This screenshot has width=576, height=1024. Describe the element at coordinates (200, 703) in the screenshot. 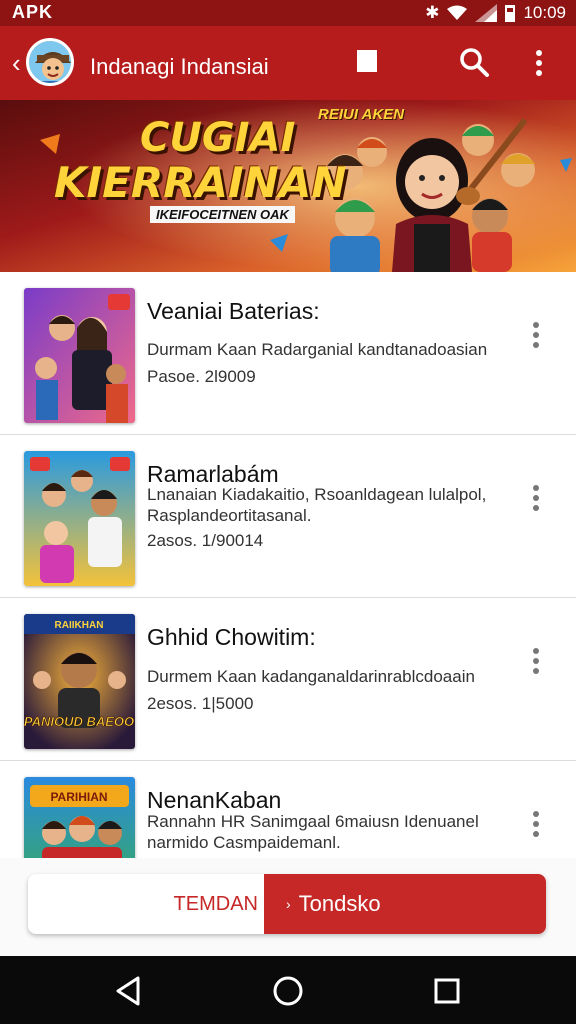

I see `item-meta: 2esos. 1|5000` at that location.